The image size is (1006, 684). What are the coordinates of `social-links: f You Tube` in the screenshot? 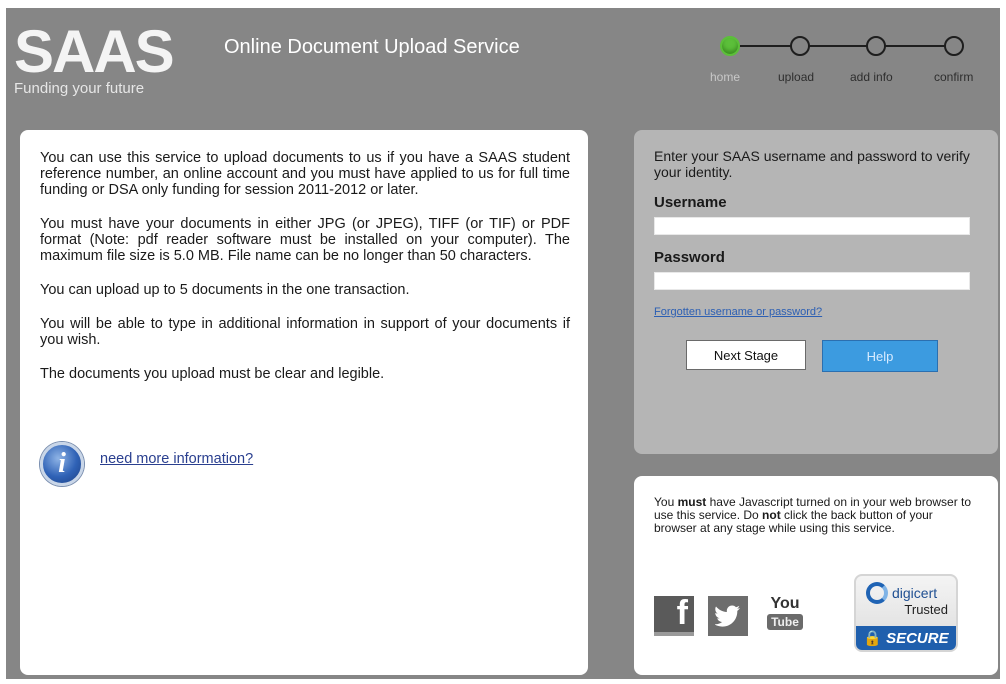 It's located at (729, 615).